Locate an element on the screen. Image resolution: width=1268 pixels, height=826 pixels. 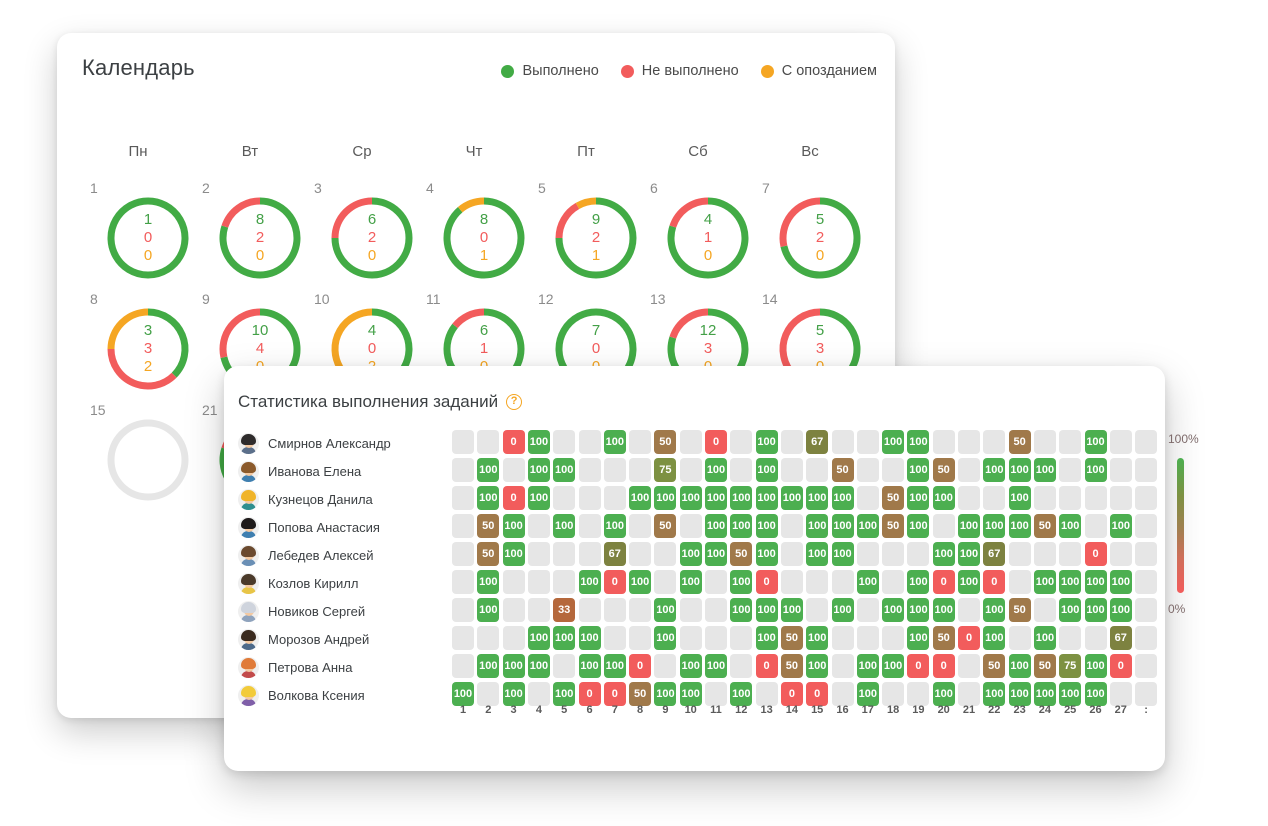
student-row: Морозов Андрей is located at coordinates (343, 639).